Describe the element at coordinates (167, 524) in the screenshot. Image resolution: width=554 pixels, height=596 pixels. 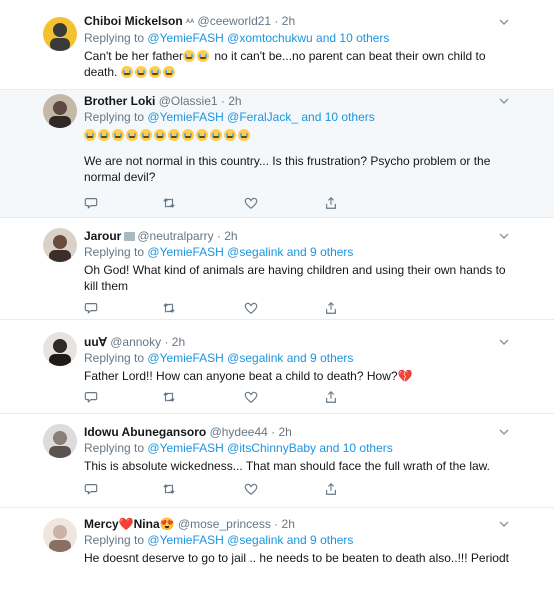
I see `heart-eyes-icon: 😍` at that location.